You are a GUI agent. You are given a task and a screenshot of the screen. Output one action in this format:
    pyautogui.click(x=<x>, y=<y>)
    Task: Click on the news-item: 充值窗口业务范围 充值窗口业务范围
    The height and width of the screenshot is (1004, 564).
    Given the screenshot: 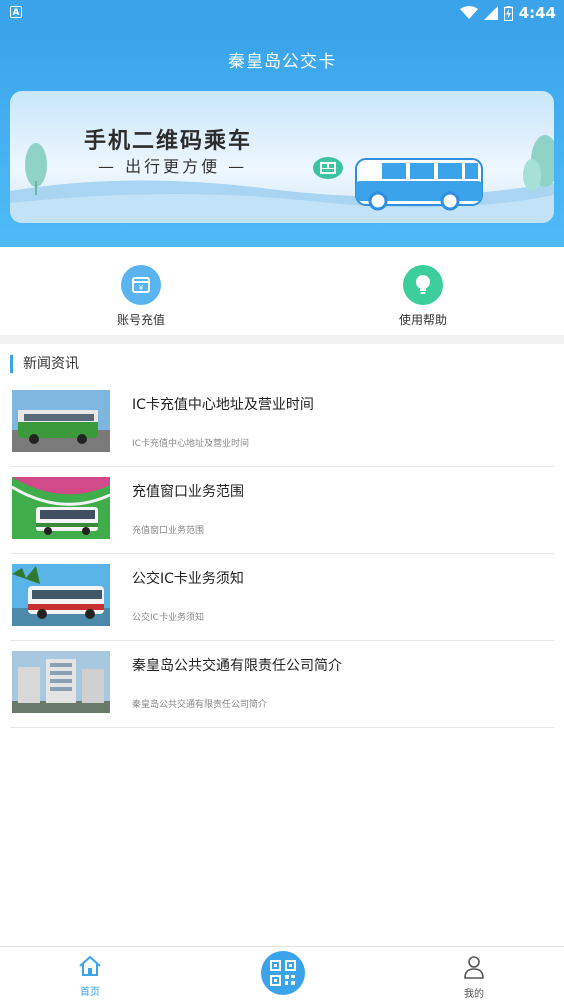 What is the action you would take?
    pyautogui.click(x=282, y=510)
    